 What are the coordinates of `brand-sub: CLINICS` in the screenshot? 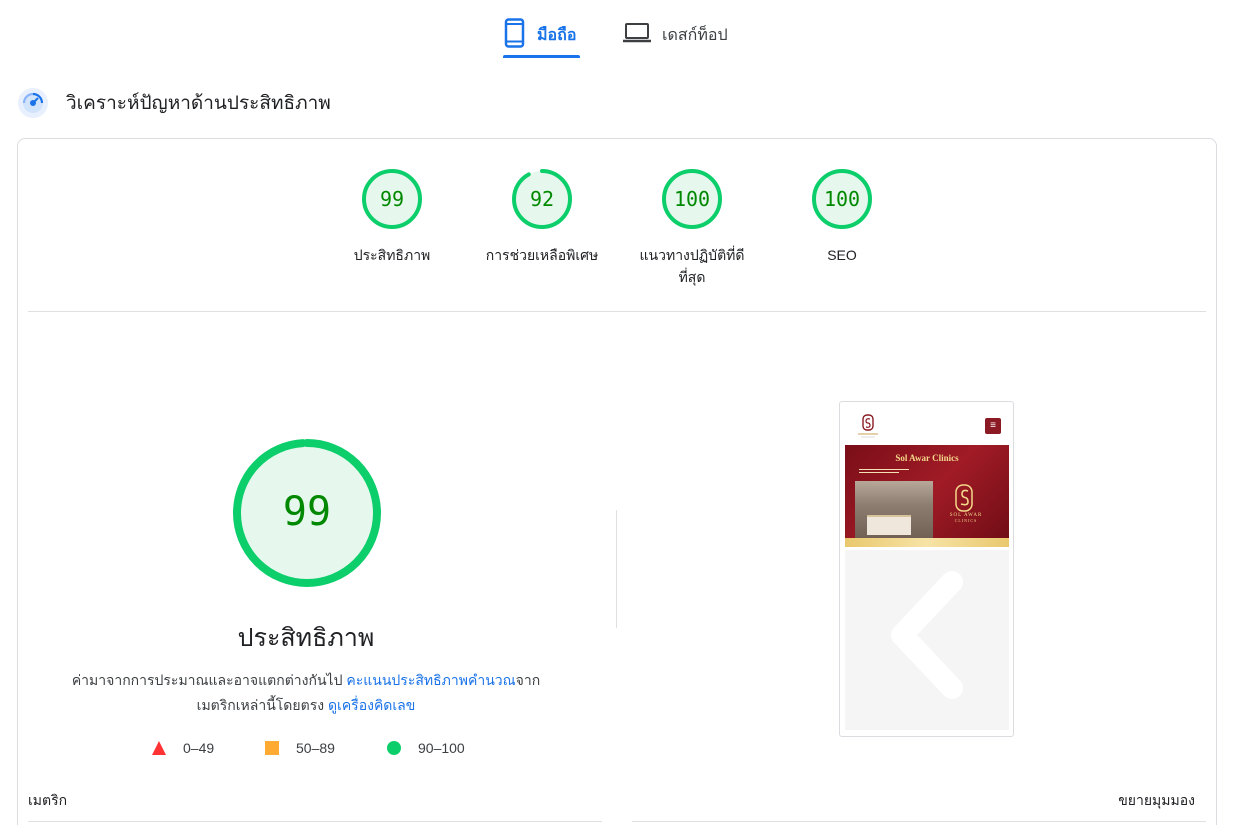 It's located at (966, 520).